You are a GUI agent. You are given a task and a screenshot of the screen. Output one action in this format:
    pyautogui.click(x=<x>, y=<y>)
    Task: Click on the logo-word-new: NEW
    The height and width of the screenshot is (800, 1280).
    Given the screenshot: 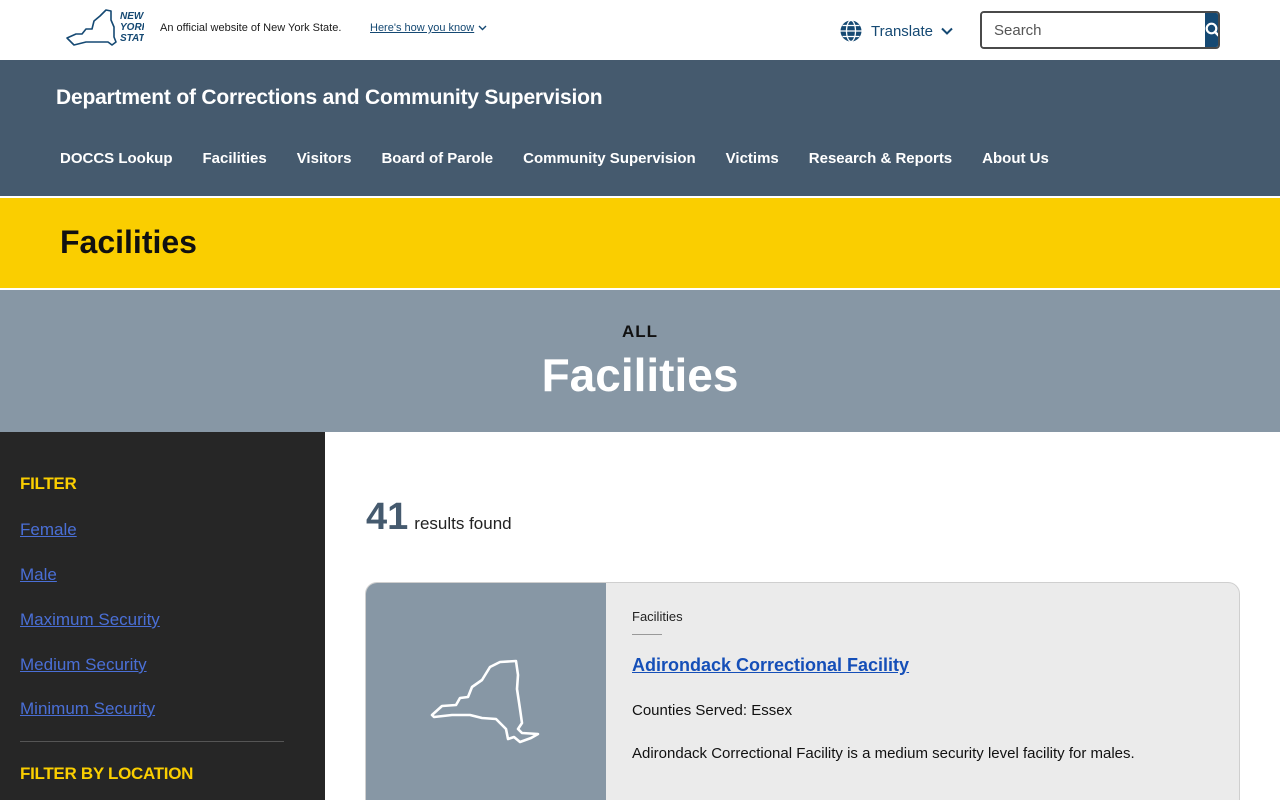 What is the action you would take?
    pyautogui.click(x=132, y=16)
    